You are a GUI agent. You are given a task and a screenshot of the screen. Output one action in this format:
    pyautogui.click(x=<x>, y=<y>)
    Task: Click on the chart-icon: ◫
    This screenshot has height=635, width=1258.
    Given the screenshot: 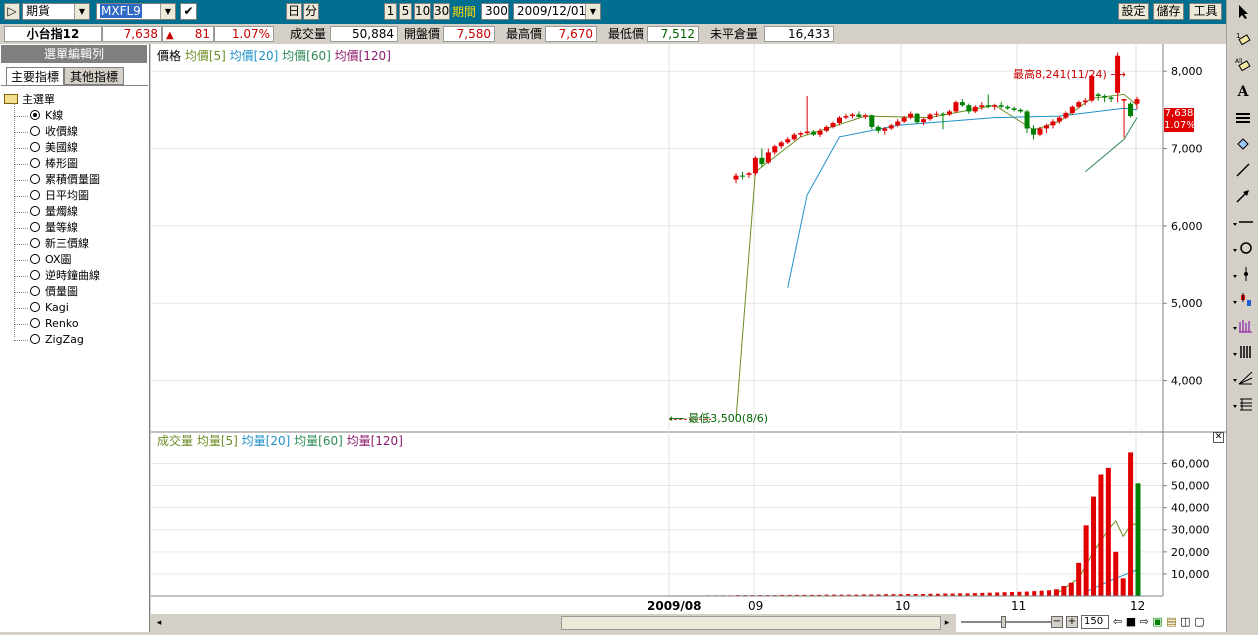 What is the action you would take?
    pyautogui.click(x=1185, y=621)
    